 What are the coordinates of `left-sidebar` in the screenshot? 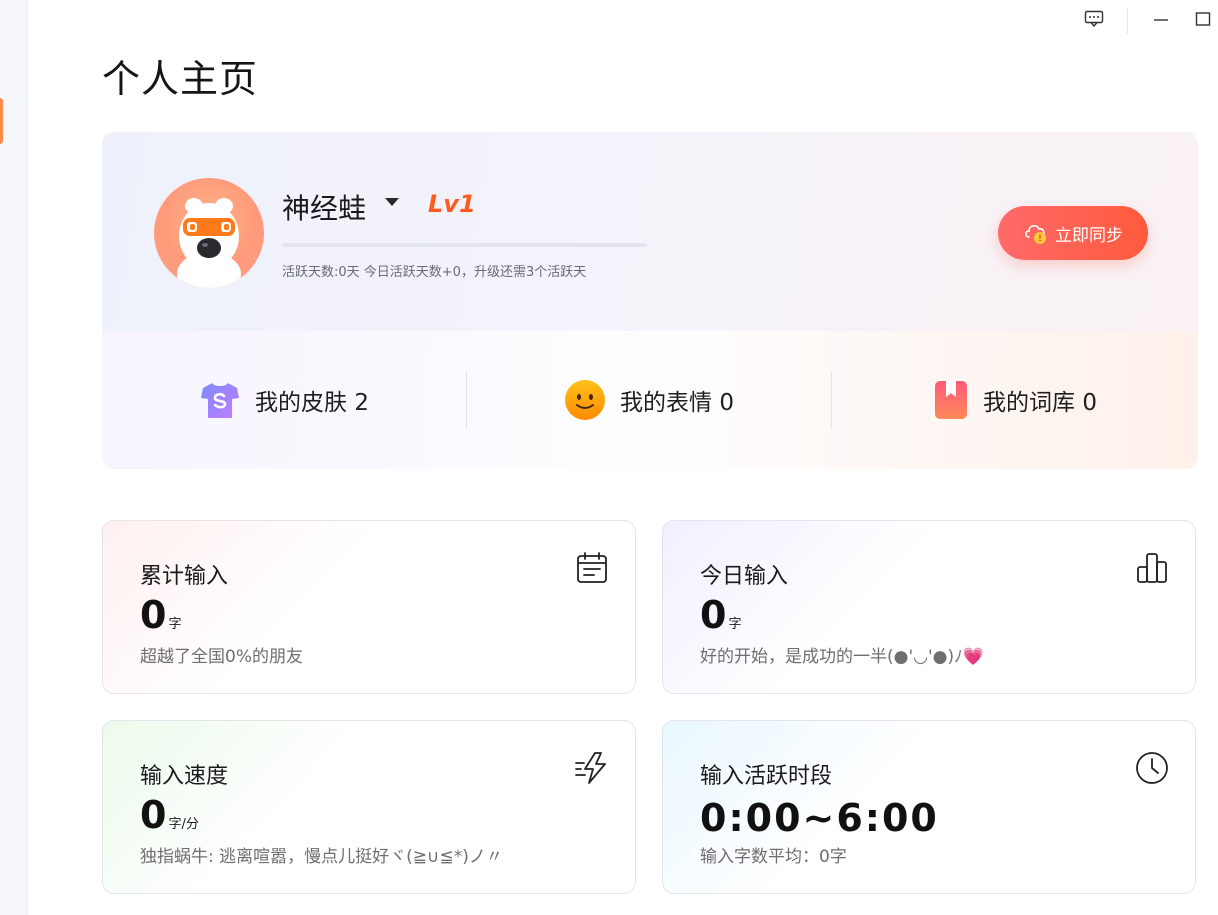 It's located at (14, 457).